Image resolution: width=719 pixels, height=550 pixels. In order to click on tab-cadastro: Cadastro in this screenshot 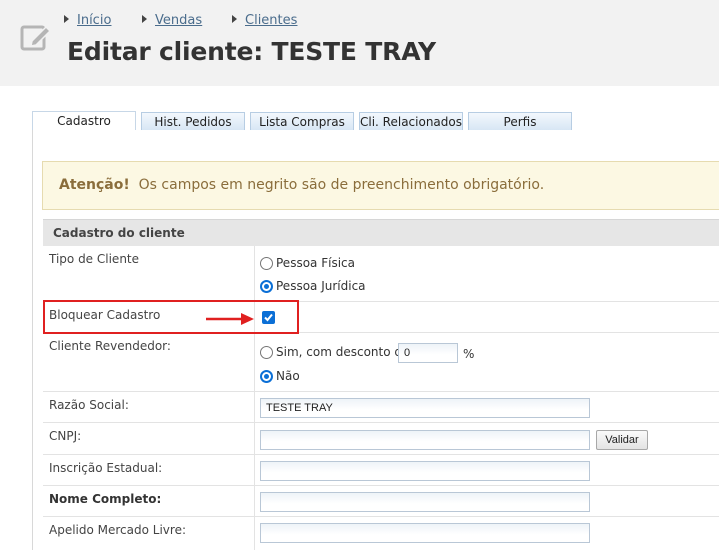, I will do `click(84, 121)`.